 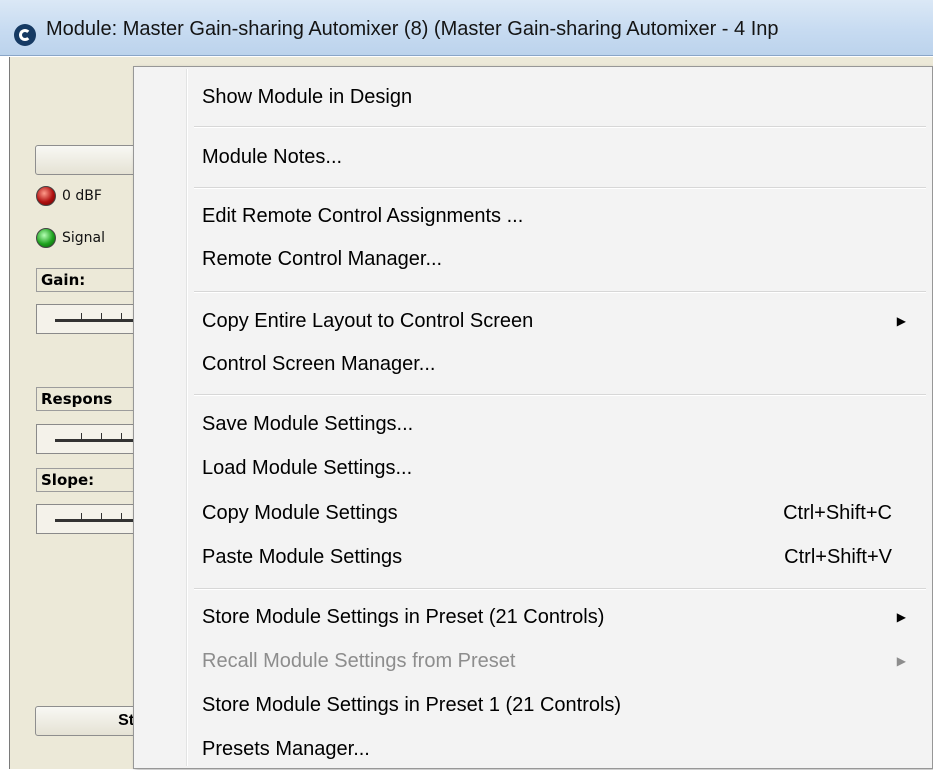 What do you see at coordinates (91, 319) in the screenshot?
I see `gain-slider` at bounding box center [91, 319].